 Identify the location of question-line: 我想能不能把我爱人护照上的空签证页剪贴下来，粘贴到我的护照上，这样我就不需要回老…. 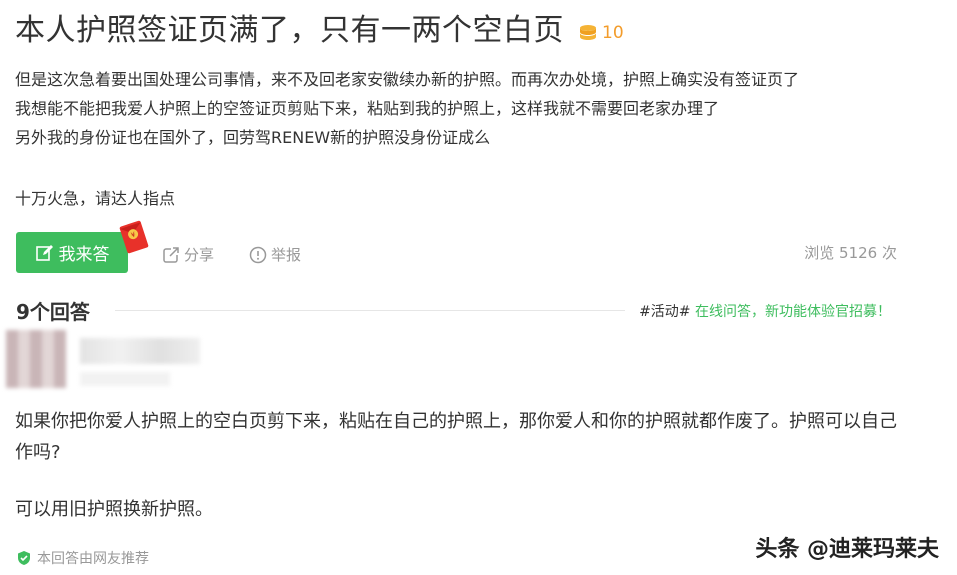
(367, 108).